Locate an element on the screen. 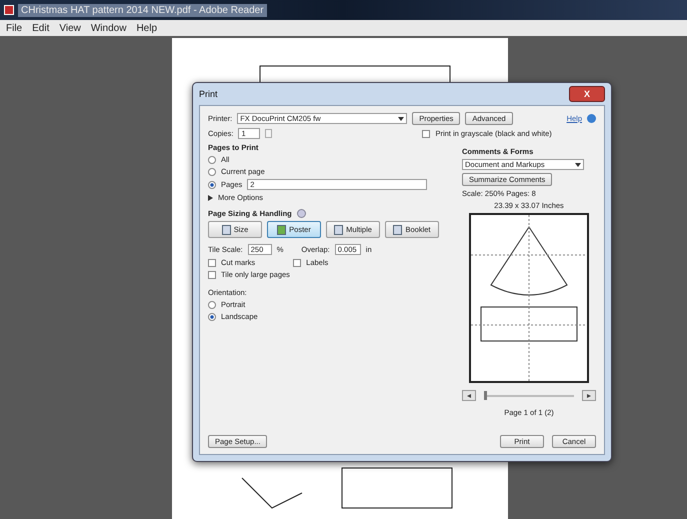 The height and width of the screenshot is (519, 687). left-arrow-icon is located at coordinates (469, 396).